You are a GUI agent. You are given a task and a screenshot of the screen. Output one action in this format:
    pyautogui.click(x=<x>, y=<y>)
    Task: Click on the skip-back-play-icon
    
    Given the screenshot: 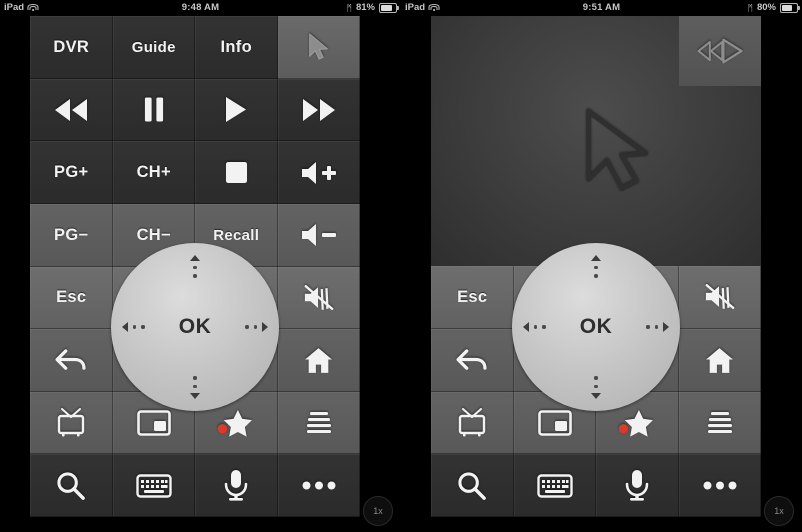 What is the action you would take?
    pyautogui.click(x=720, y=51)
    